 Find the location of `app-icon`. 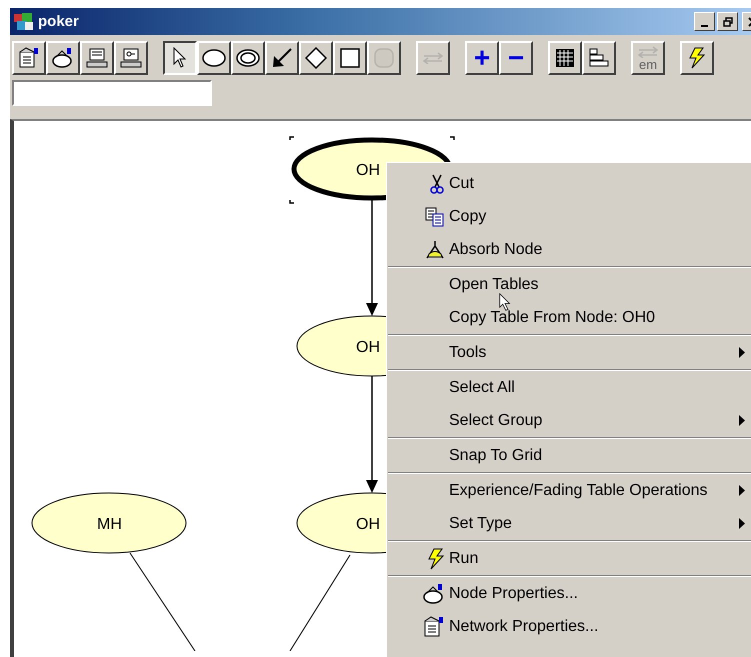

app-icon is located at coordinates (24, 22).